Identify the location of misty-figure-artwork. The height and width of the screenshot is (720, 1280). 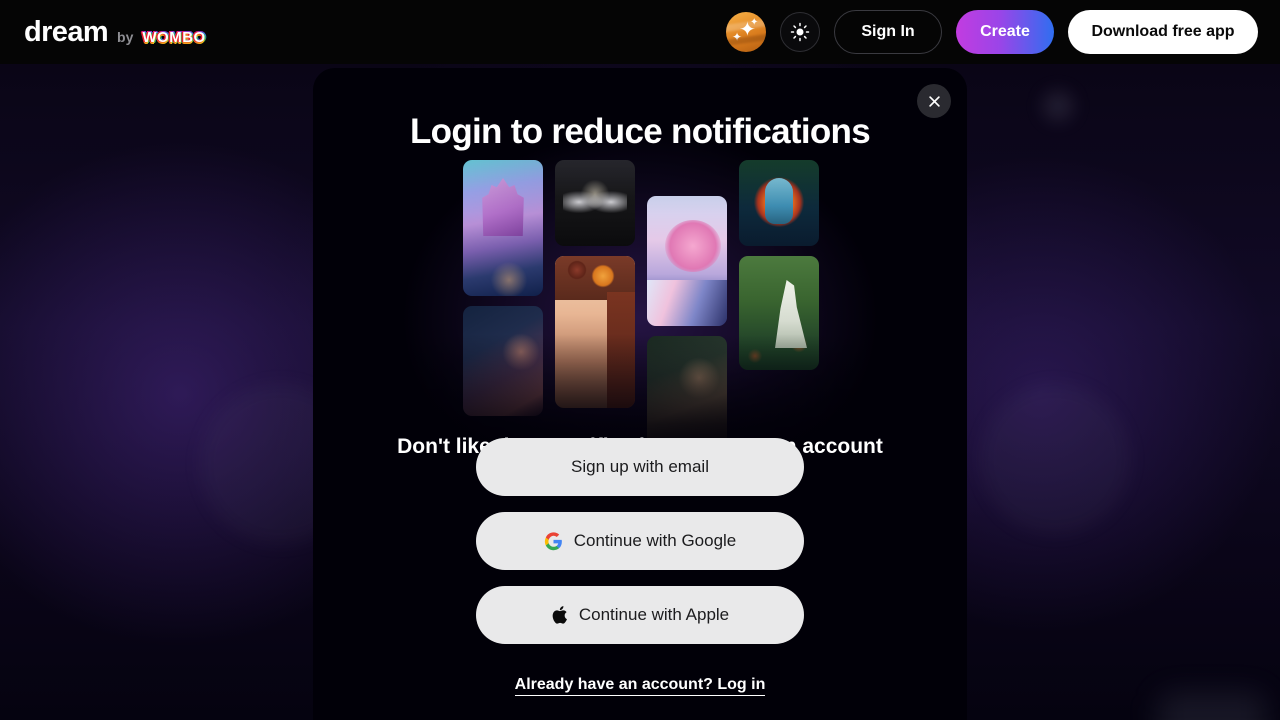
(687, 391).